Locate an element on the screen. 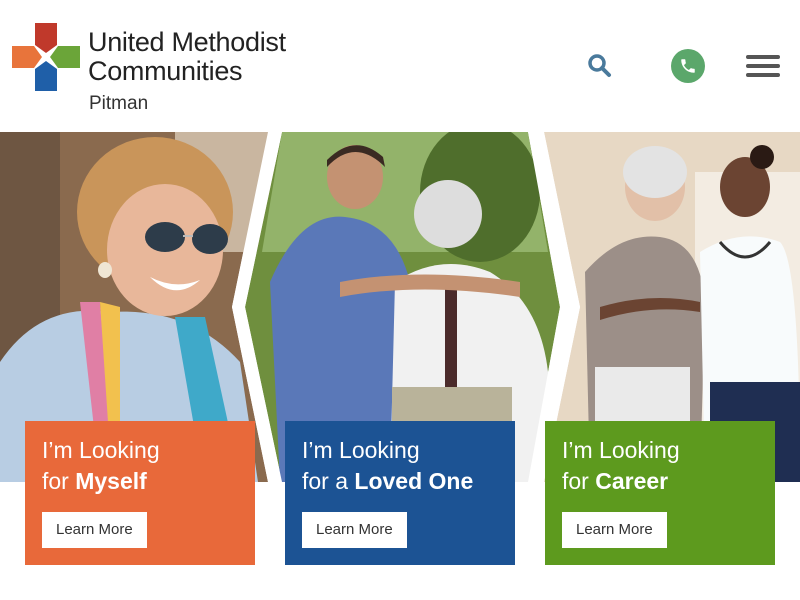  card-career: I’m Looking for Career Learn More is located at coordinates (660, 493).